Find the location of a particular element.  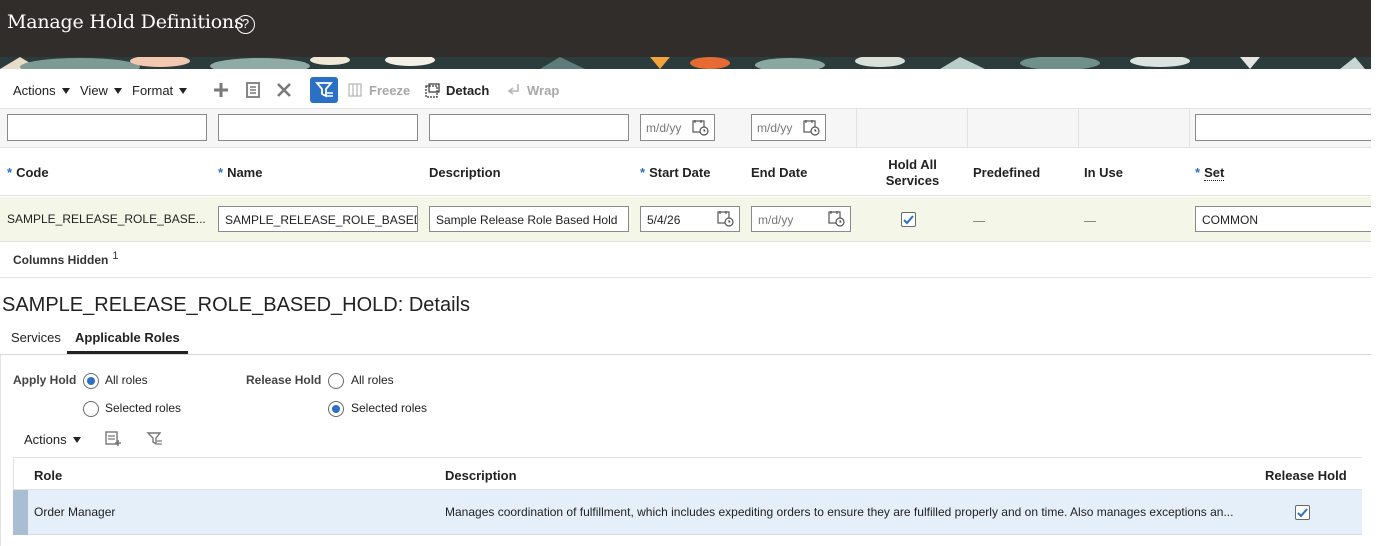

roles-column-role: Role is located at coordinates (48, 475).